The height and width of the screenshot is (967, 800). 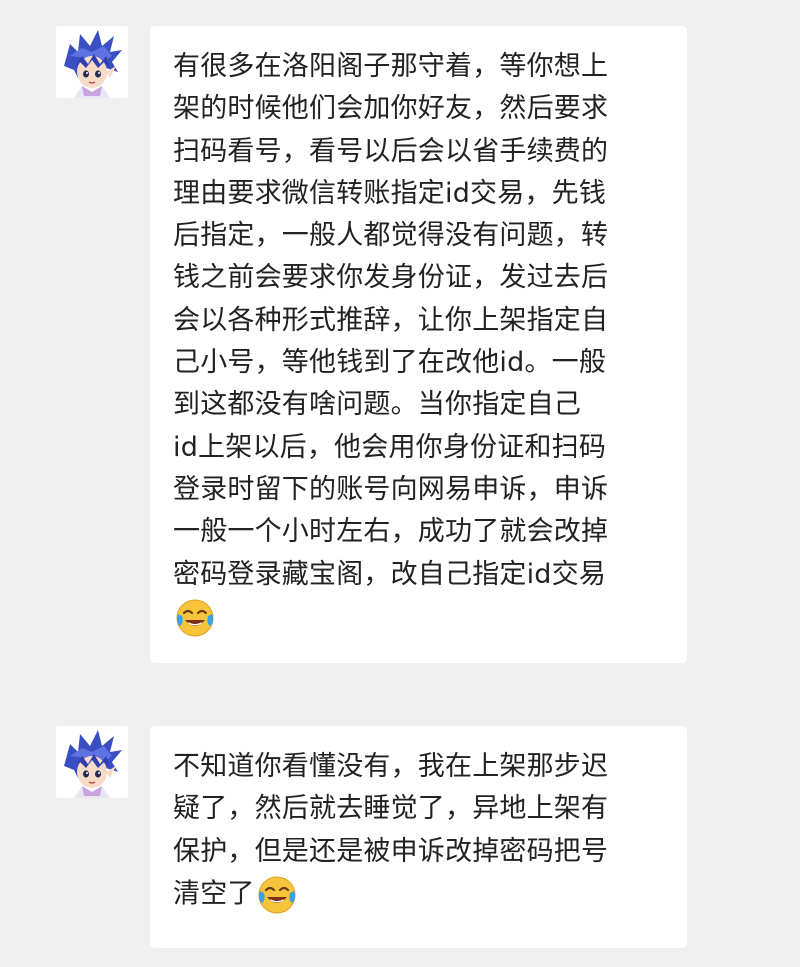 I want to click on message-line: 己小号，等他钱到了在改他id。一般, so click(x=390, y=363).